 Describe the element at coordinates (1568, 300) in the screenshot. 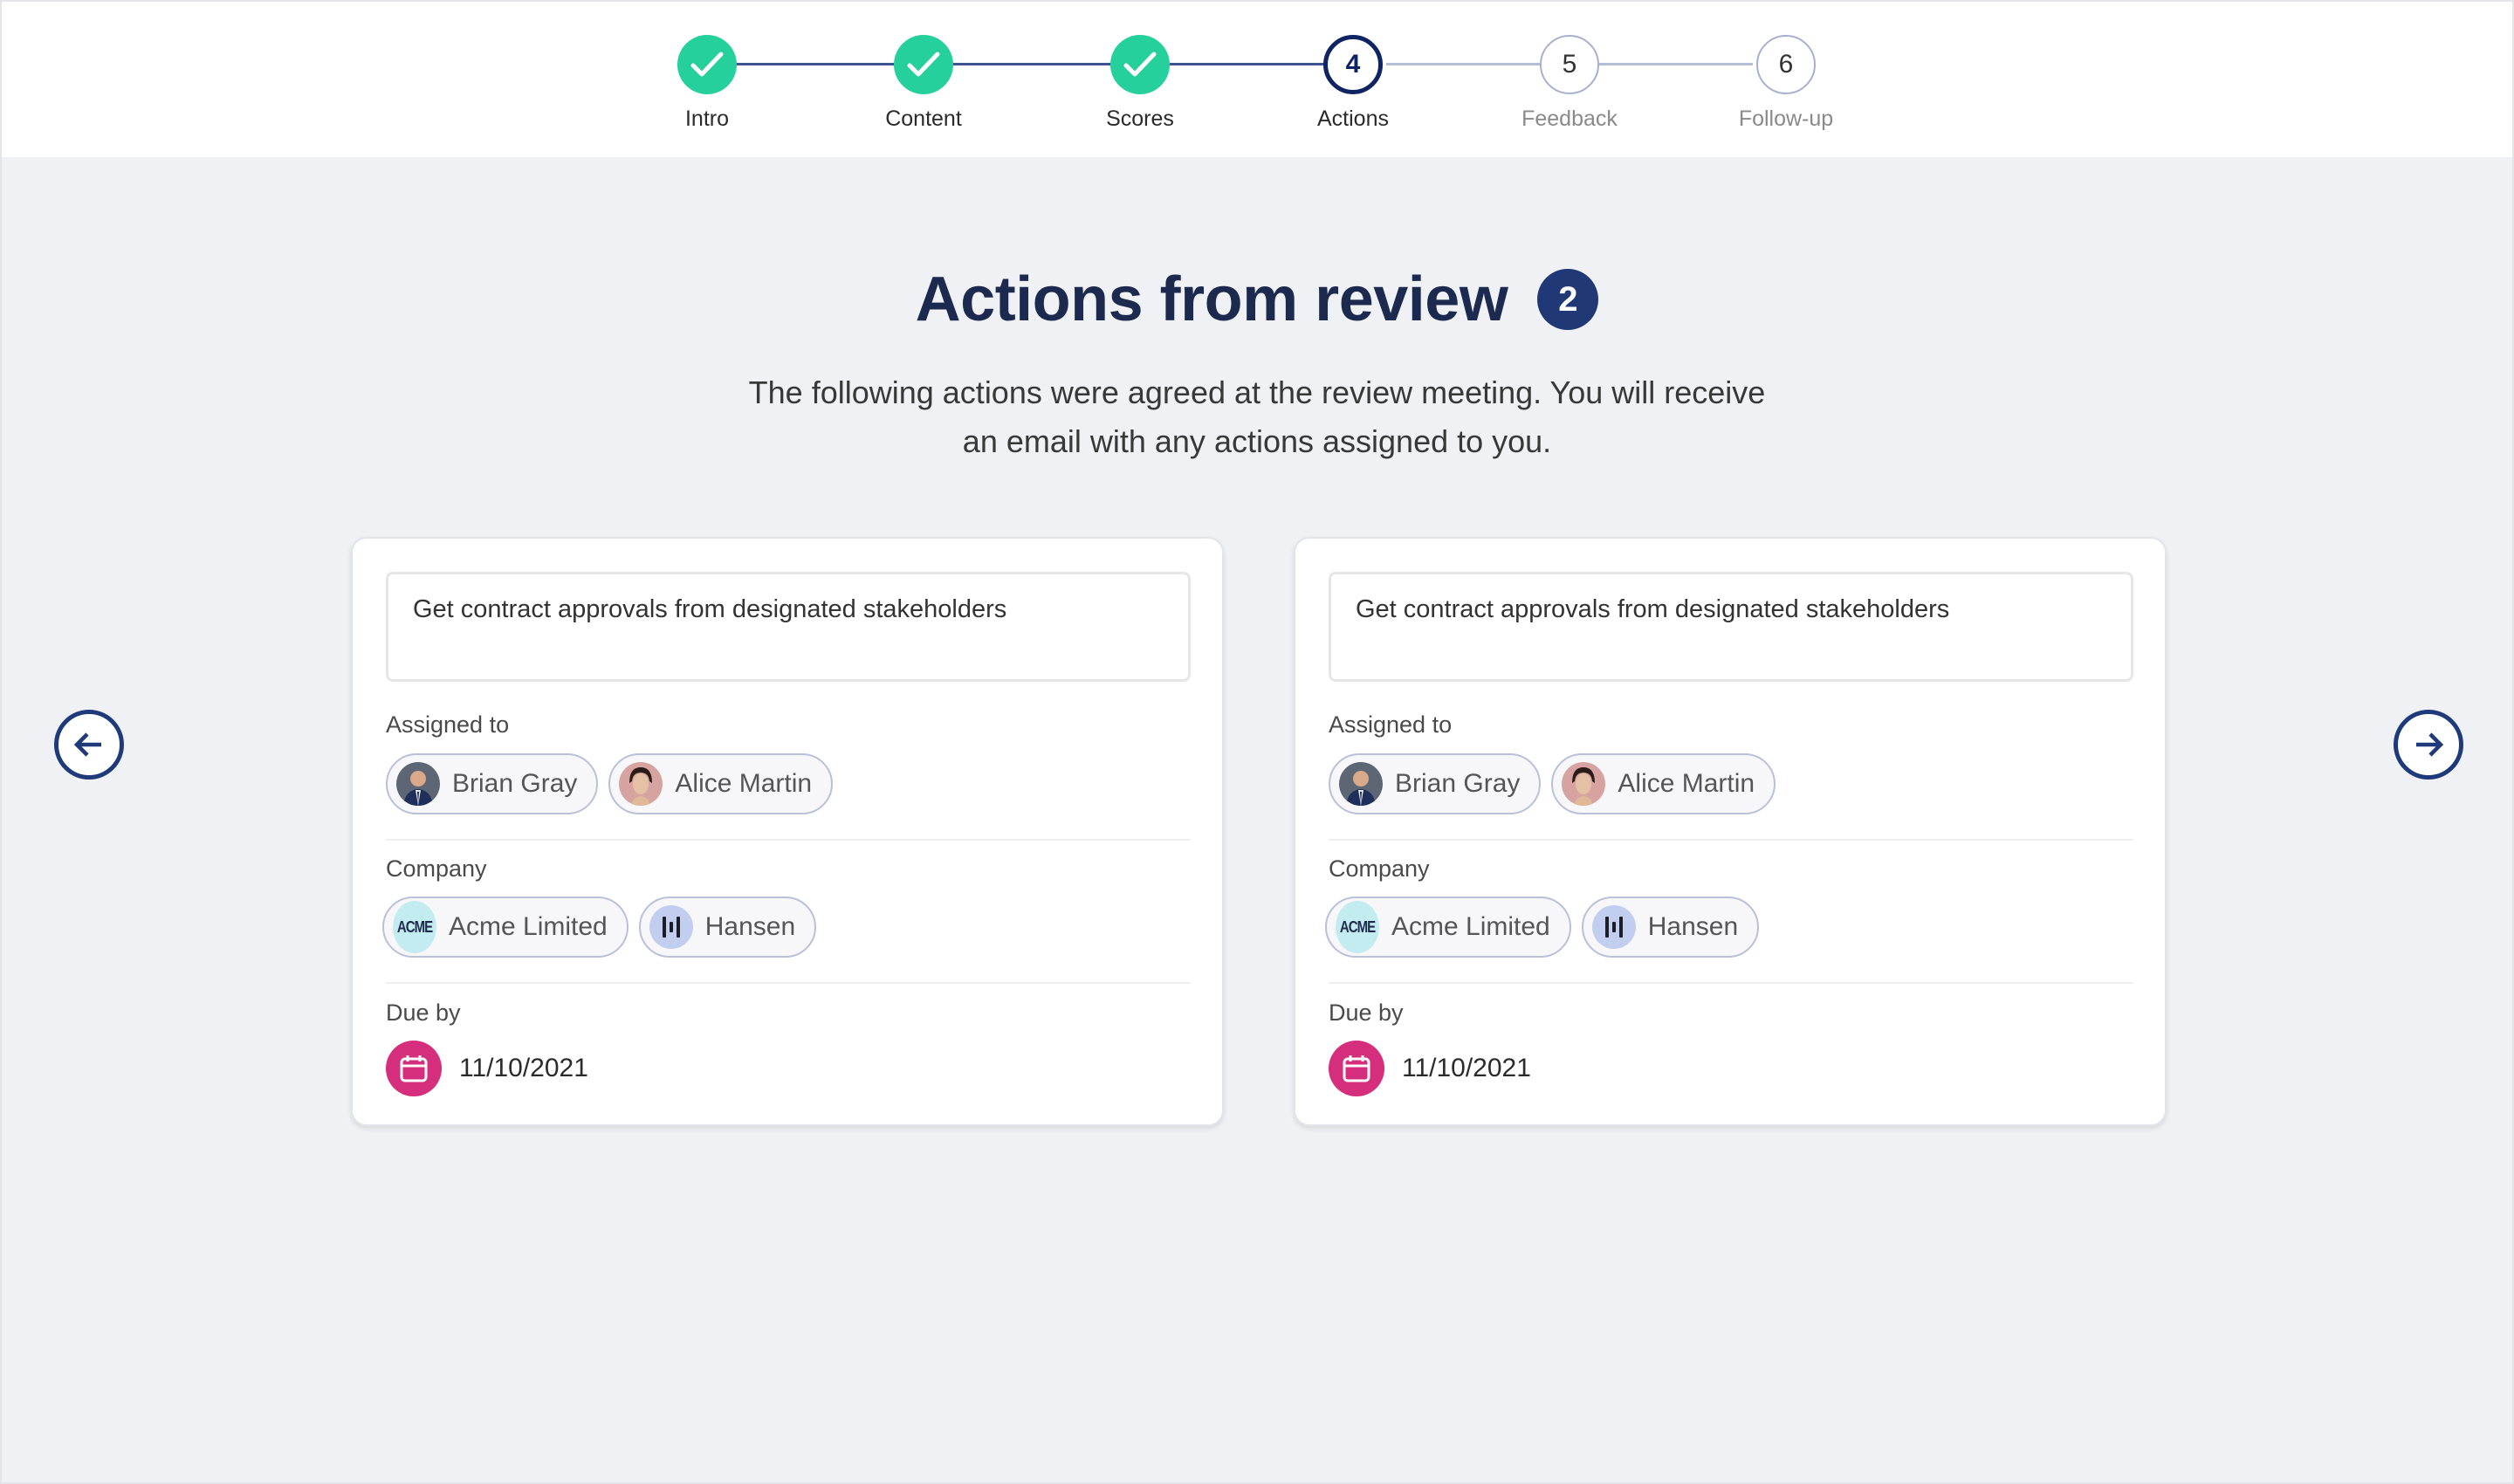

I see `action-count-badge: 2` at that location.